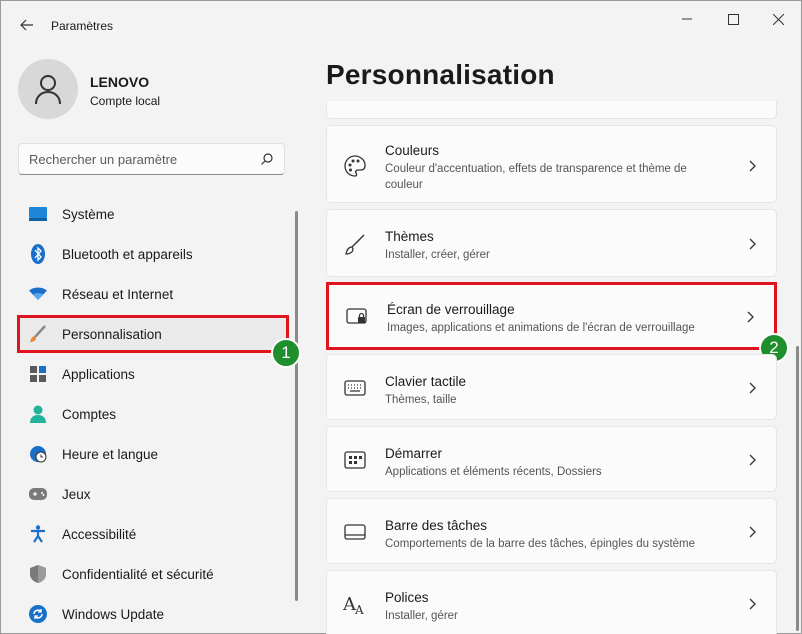 The height and width of the screenshot is (634, 802). What do you see at coordinates (113, 614) in the screenshot?
I see `sidebar-item-label: Windows Update` at bounding box center [113, 614].